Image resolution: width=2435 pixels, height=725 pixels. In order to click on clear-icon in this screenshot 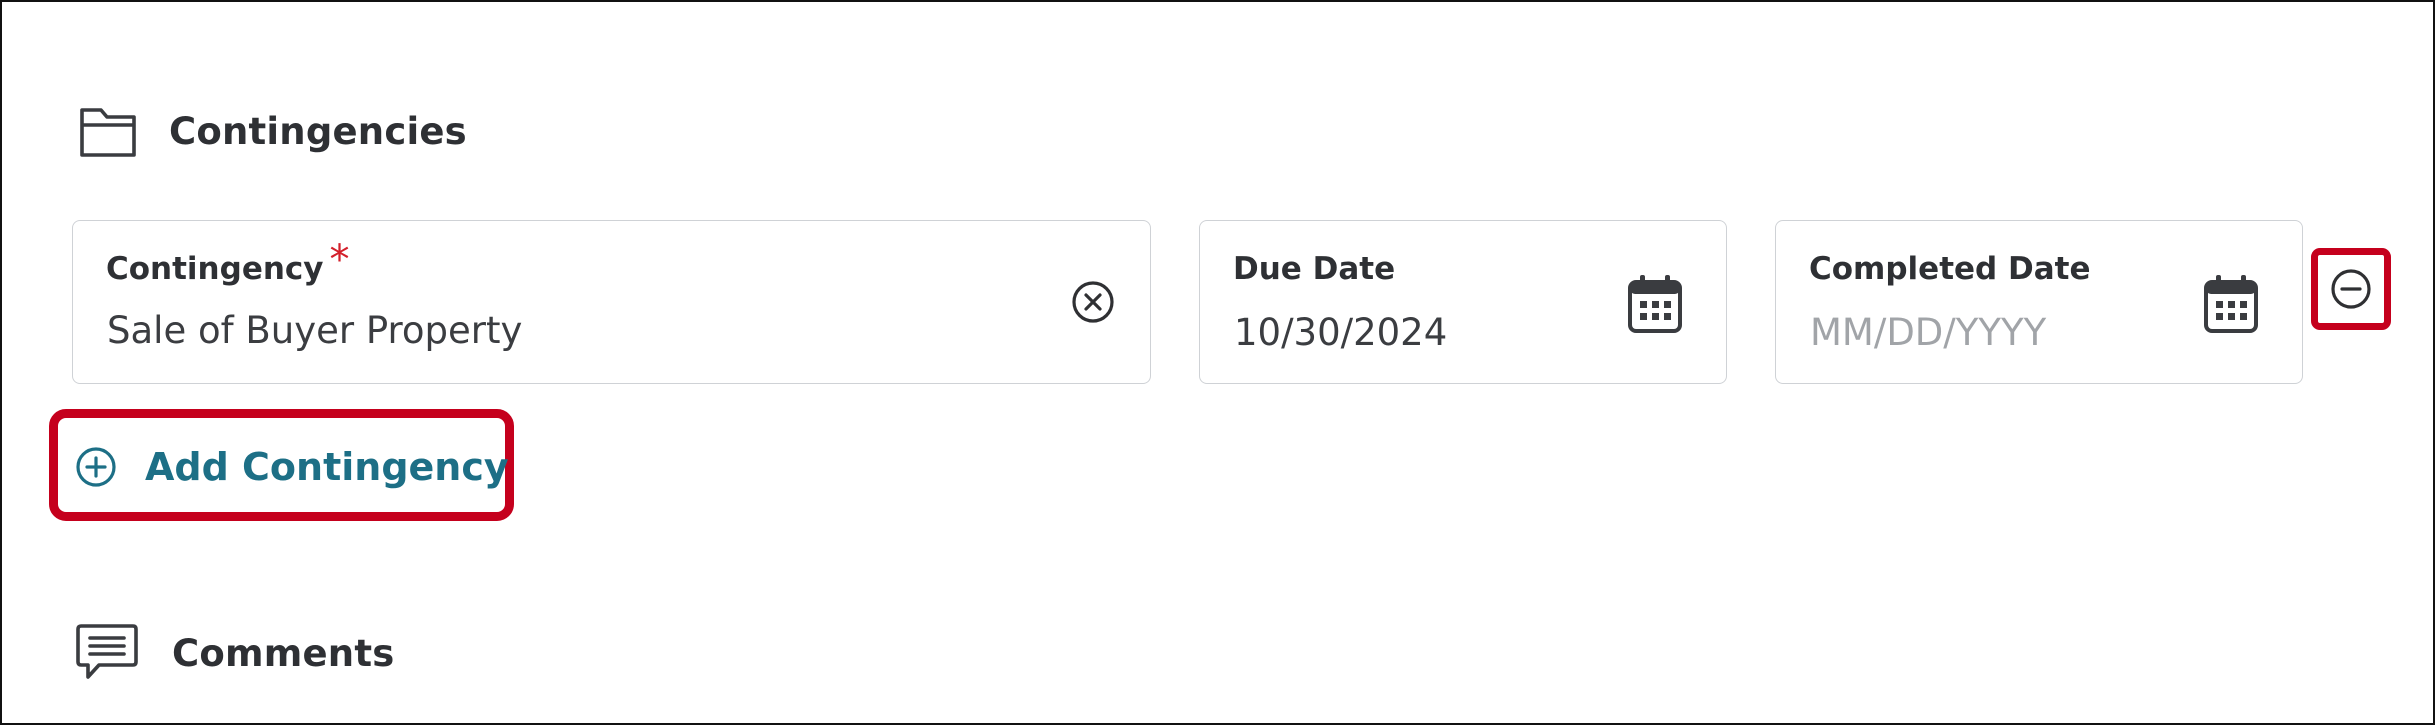, I will do `click(1093, 302)`.